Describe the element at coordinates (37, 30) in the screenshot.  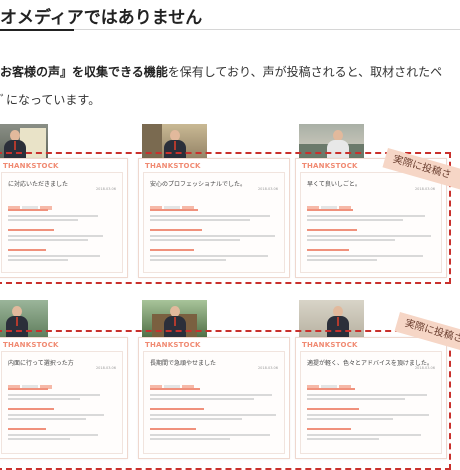
I see `heading-accent-bar` at that location.